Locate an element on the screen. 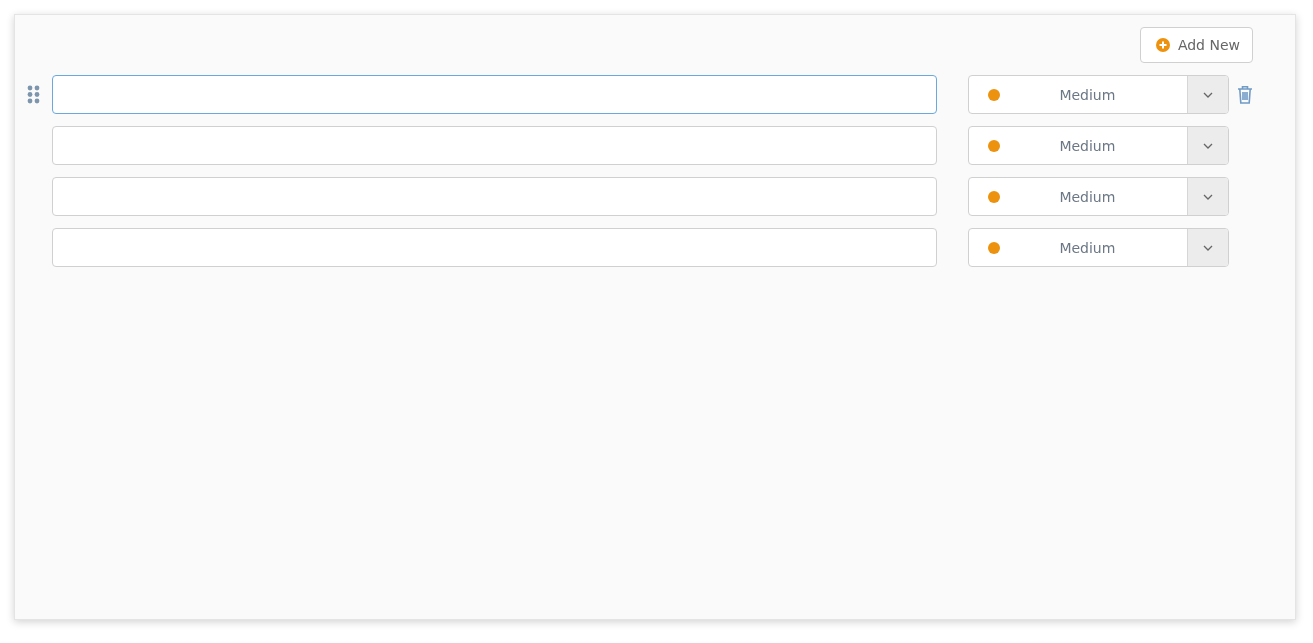 This screenshot has height=643, width=1313. trash-icon is located at coordinates (1245, 94).